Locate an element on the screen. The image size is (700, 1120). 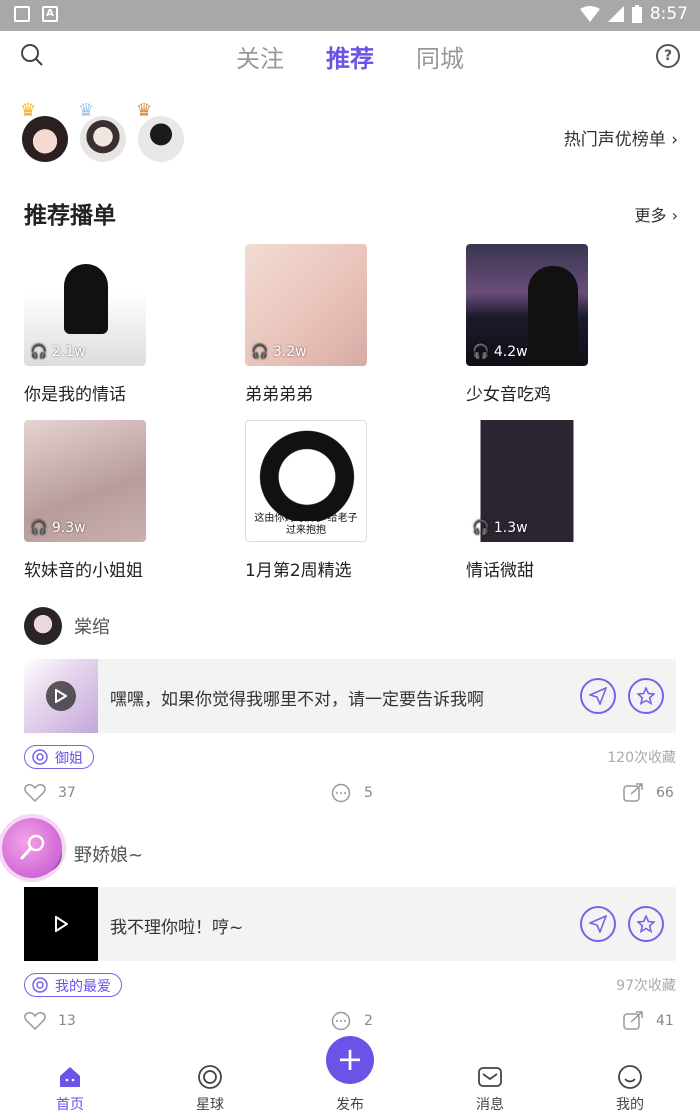
post-stats: 37 5 66 is located at coordinates (350, 794).